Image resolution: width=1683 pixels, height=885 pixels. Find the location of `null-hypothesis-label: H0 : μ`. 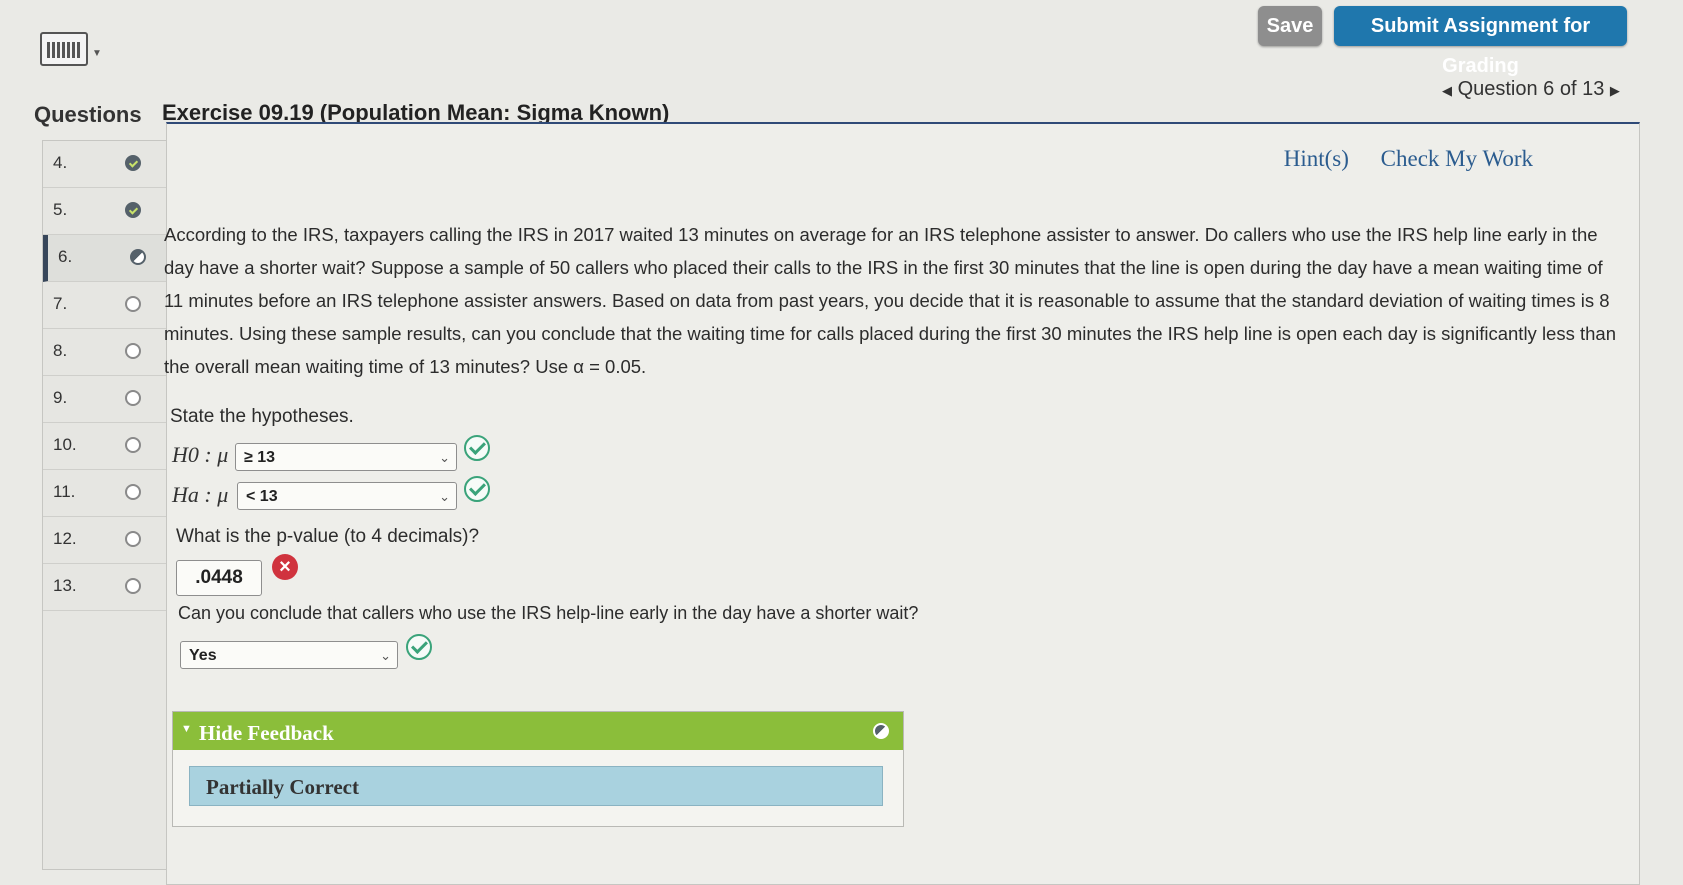

null-hypothesis-label: H0 : μ is located at coordinates (200, 454).